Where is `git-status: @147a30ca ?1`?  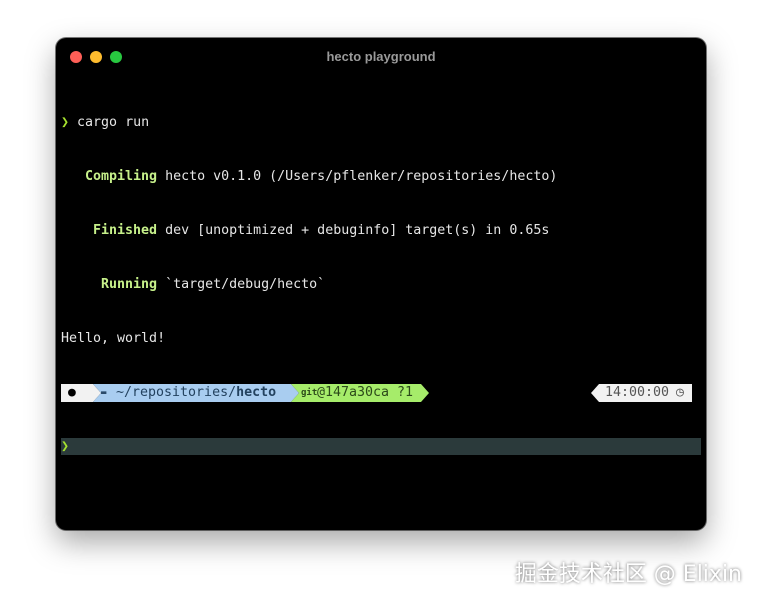
git-status: @147a30ca ?1 is located at coordinates (365, 392).